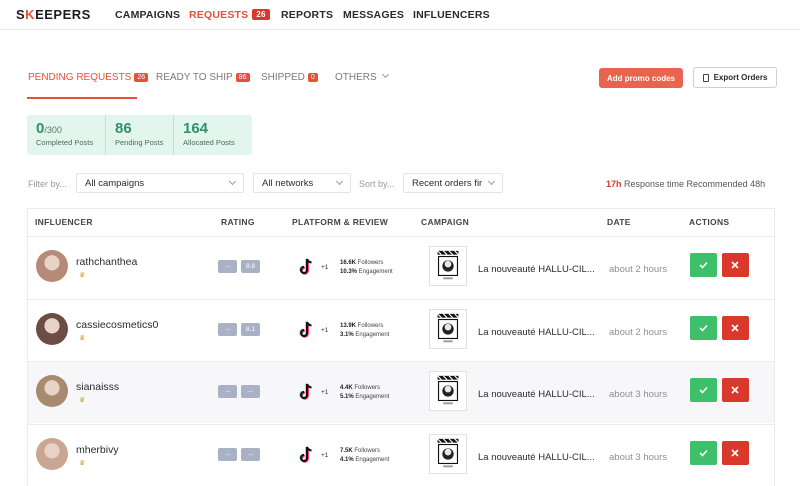  What do you see at coordinates (97, 387) in the screenshot?
I see `influencer-name: sianaisss` at bounding box center [97, 387].